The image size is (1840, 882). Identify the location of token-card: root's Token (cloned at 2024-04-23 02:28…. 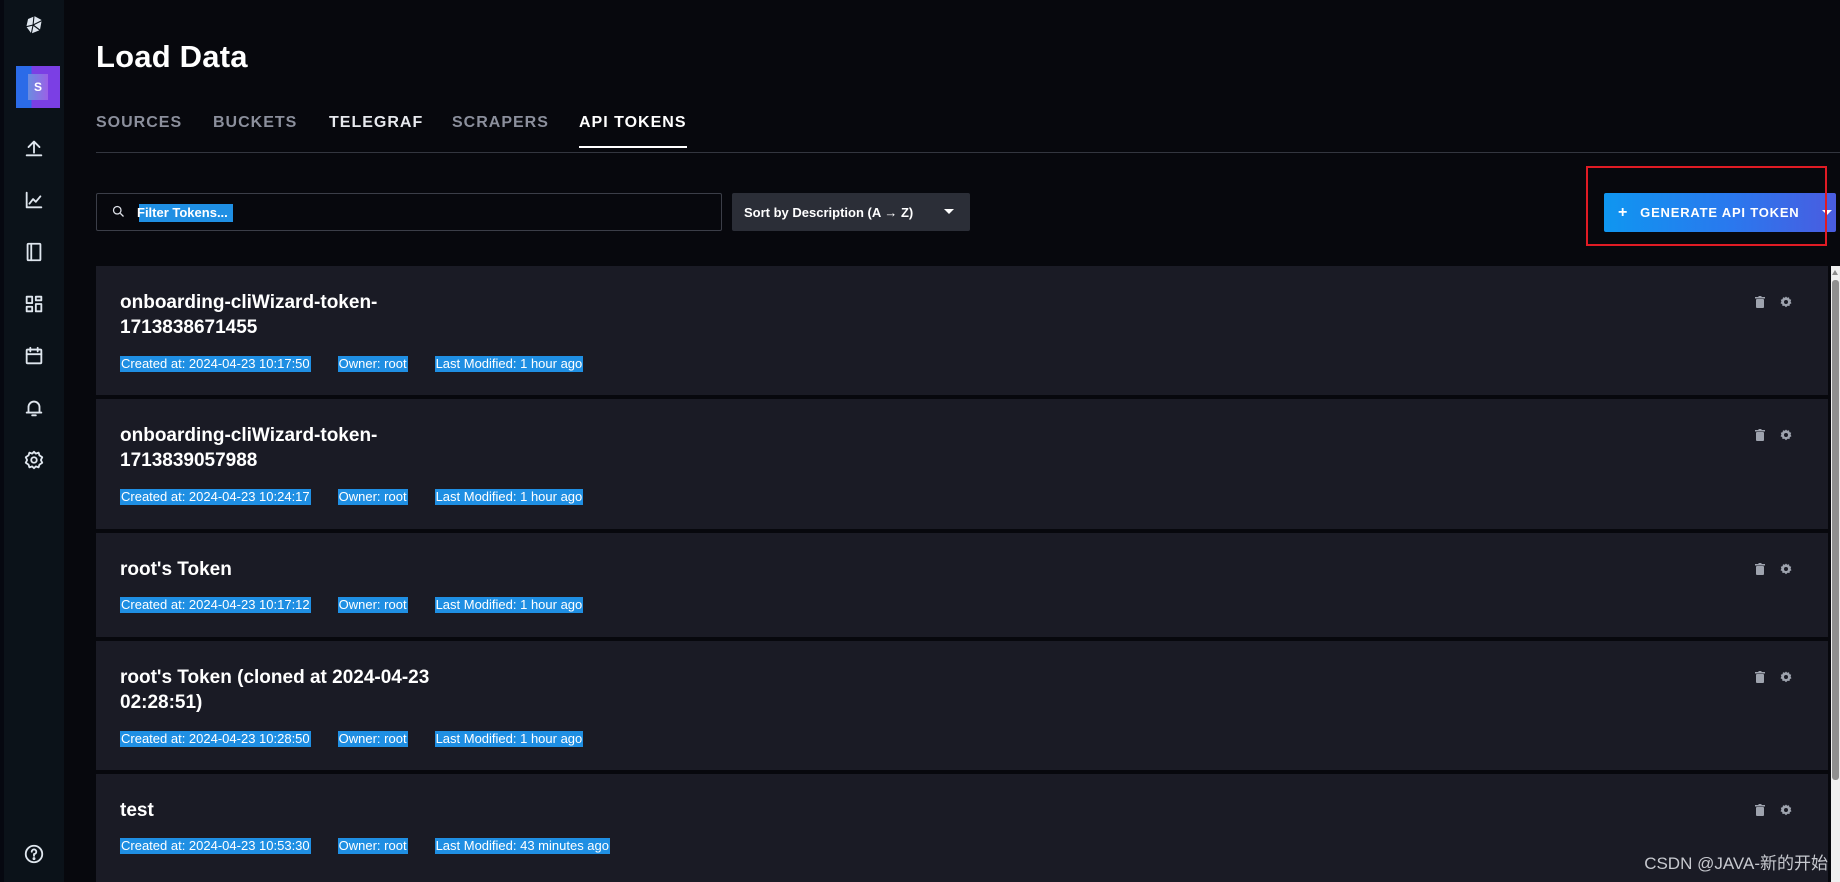
(962, 705).